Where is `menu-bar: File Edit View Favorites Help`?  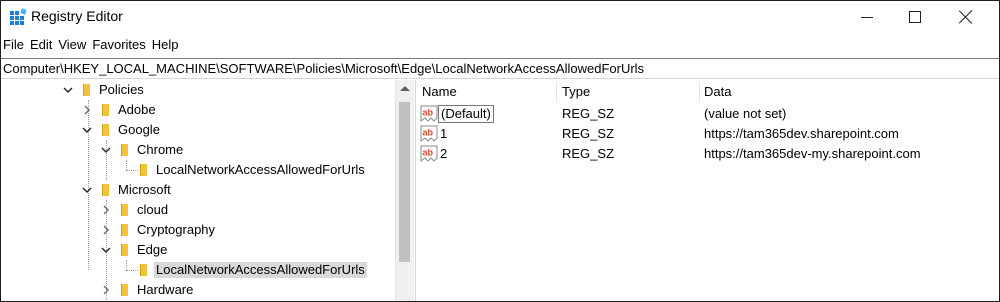 menu-bar: File Edit View Favorites Help is located at coordinates (91, 45).